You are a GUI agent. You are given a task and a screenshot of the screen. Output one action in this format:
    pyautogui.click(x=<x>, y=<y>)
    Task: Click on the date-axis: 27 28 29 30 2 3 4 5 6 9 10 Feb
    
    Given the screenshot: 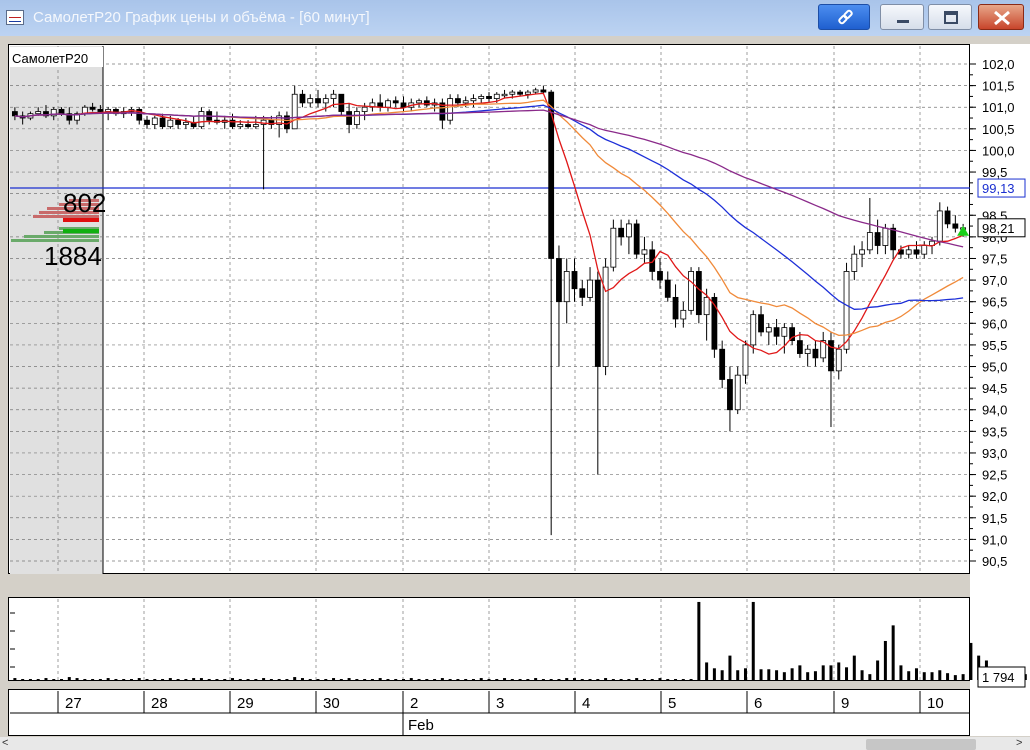 What is the action you would take?
    pyautogui.click(x=489, y=712)
    